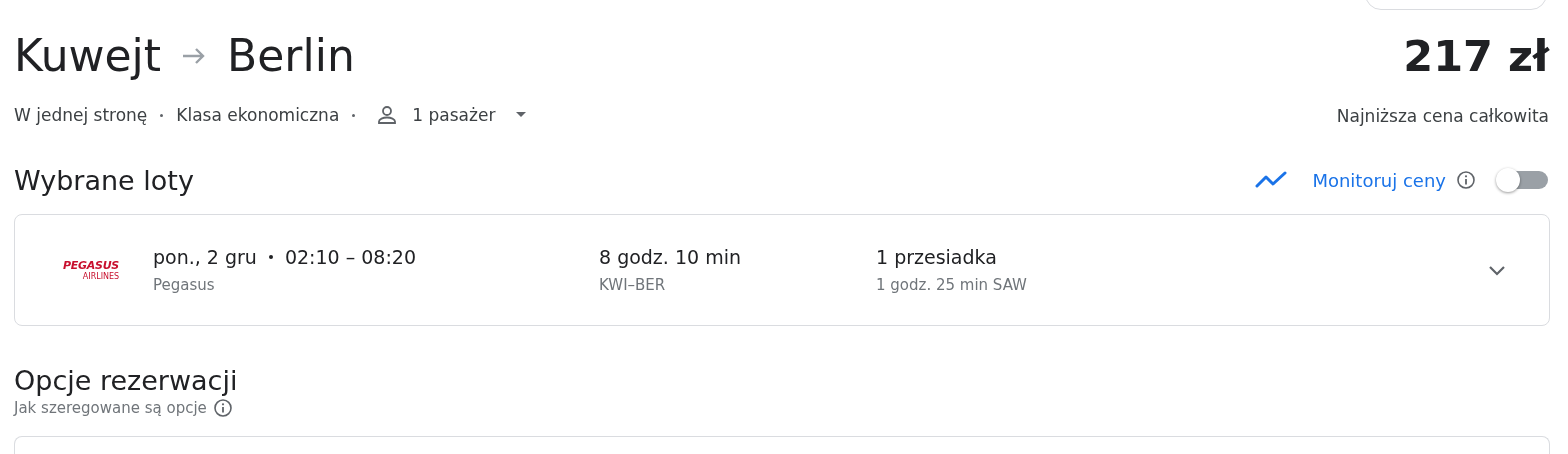 The image size is (1568, 454). I want to click on section-title: Wybrane loty, so click(104, 180).